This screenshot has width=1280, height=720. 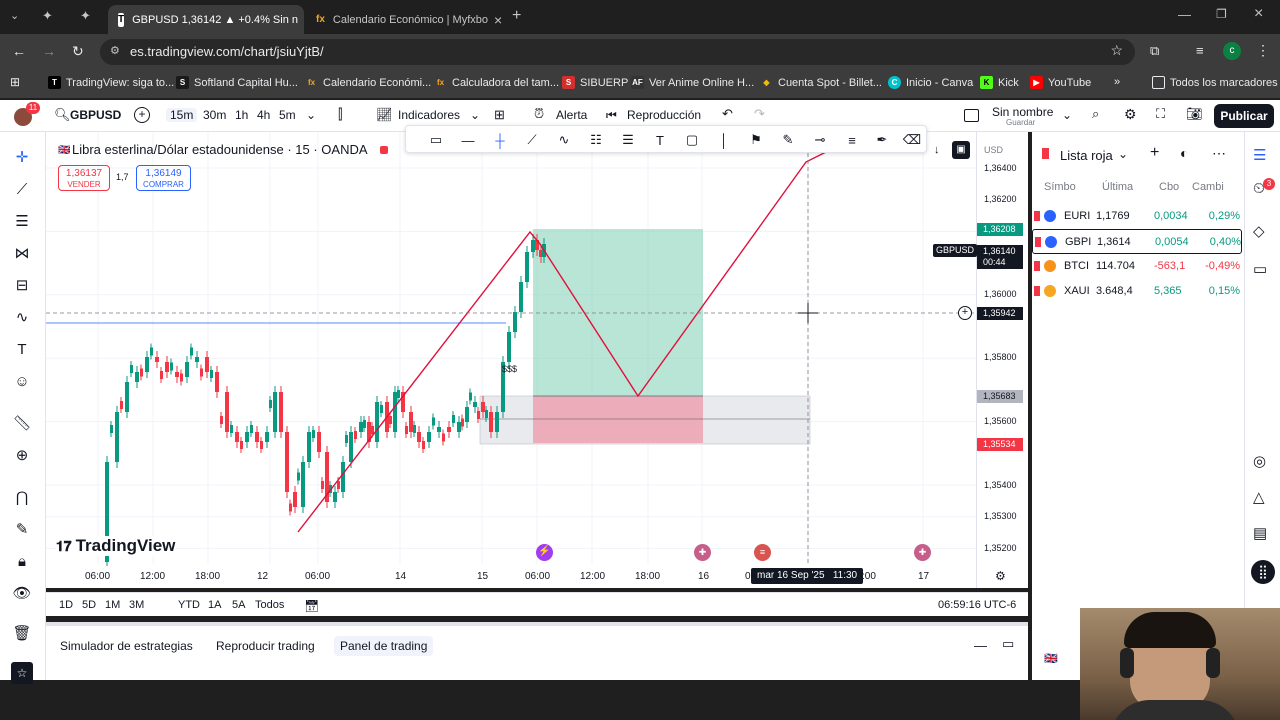 What do you see at coordinates (263, 115) in the screenshot?
I see `interval-4h: 4h` at bounding box center [263, 115].